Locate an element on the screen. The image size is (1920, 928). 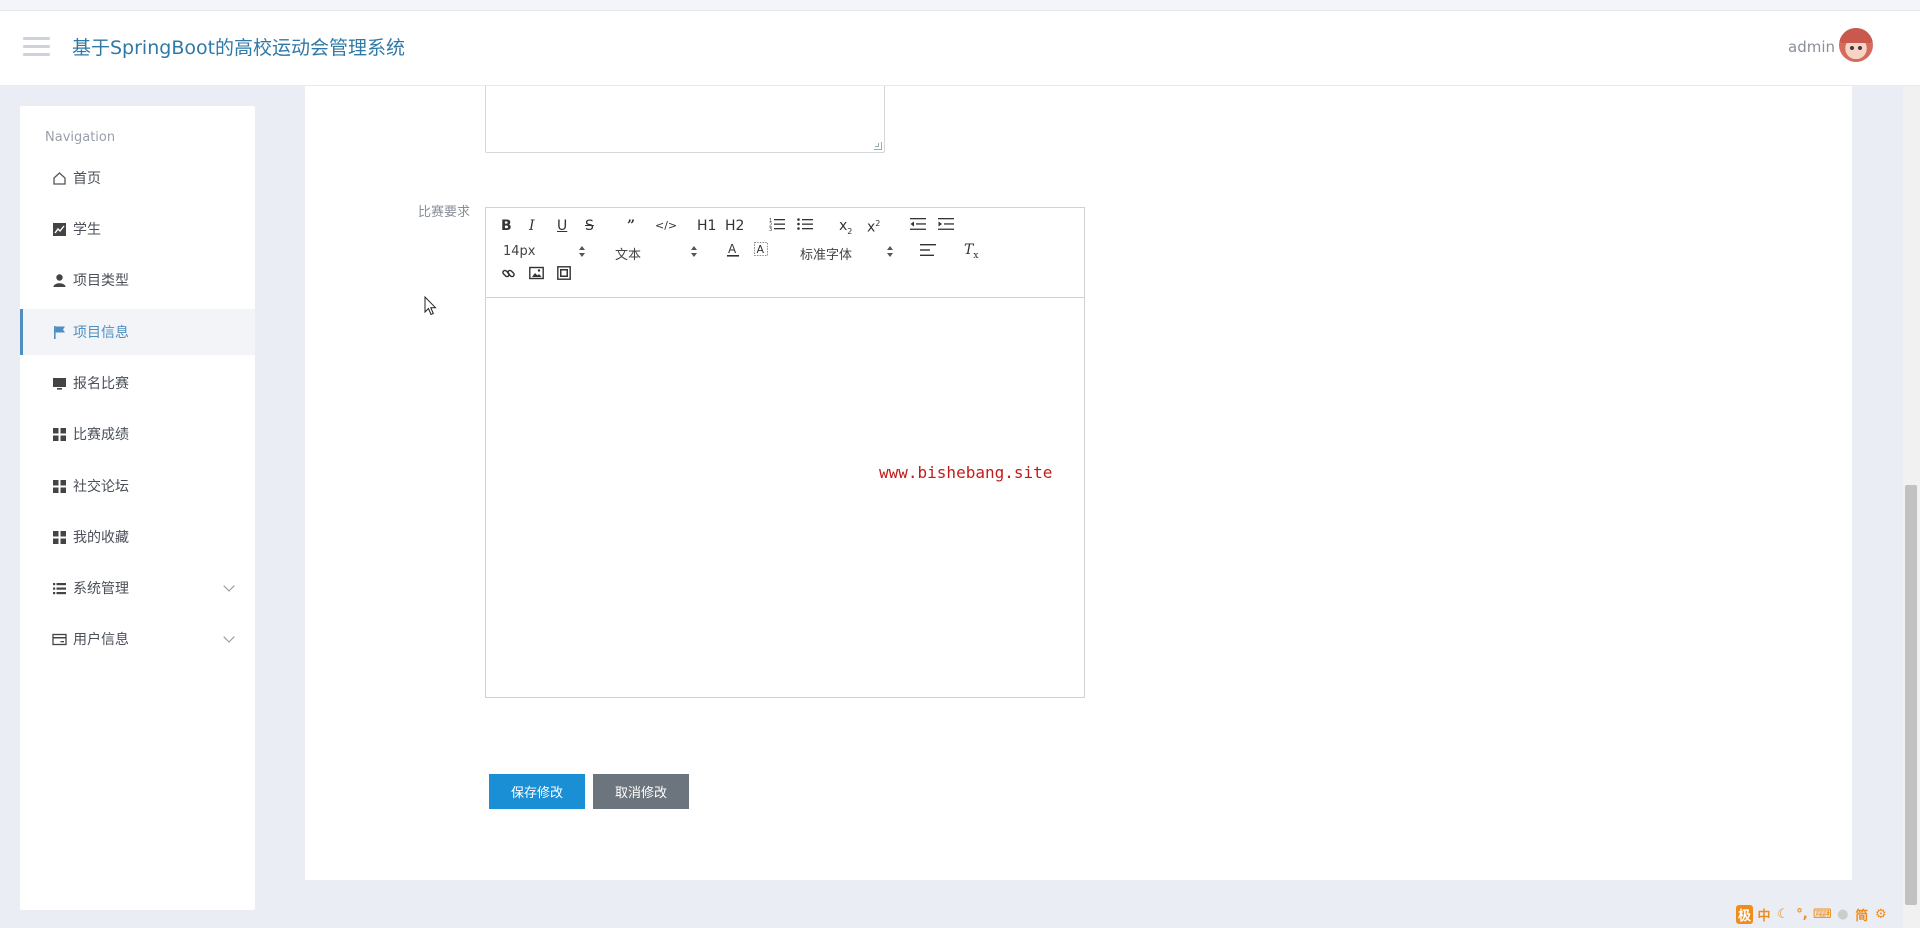
indent-icon is located at coordinates (946, 226).